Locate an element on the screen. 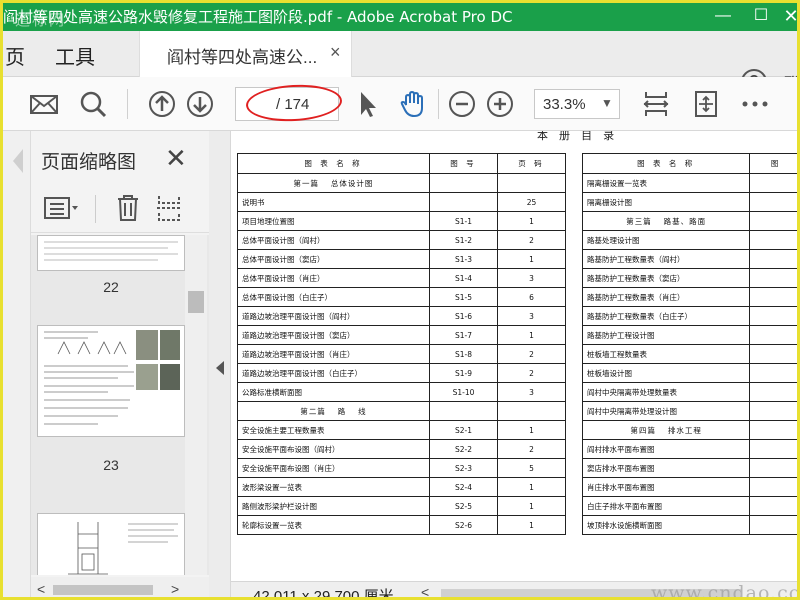  table-row: 总体平面设计图（白庄子） S1-5 6 is located at coordinates (401, 297).